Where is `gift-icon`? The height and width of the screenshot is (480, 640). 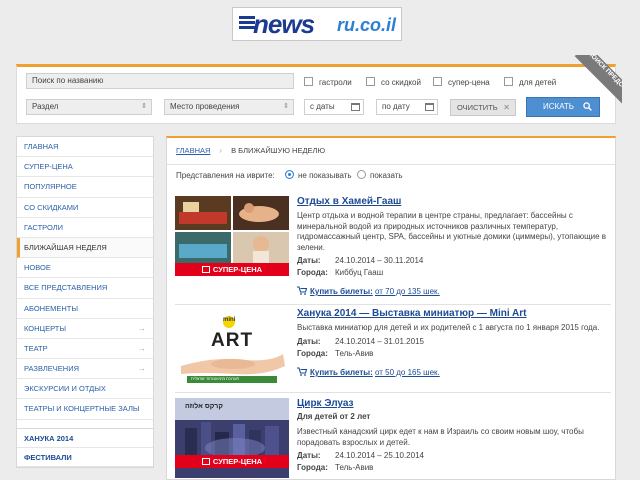 gift-icon is located at coordinates (205, 461).